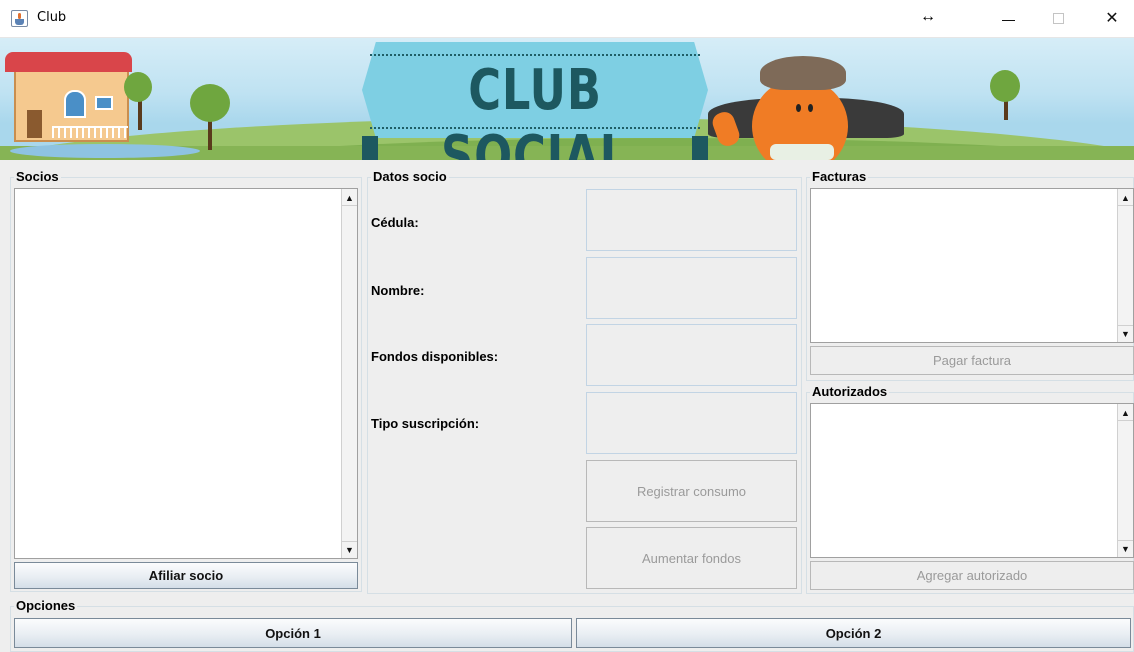 Image resolution: width=1134 pixels, height=652 pixels. I want to click on pagar-factura-button: Pagar factura, so click(972, 360).